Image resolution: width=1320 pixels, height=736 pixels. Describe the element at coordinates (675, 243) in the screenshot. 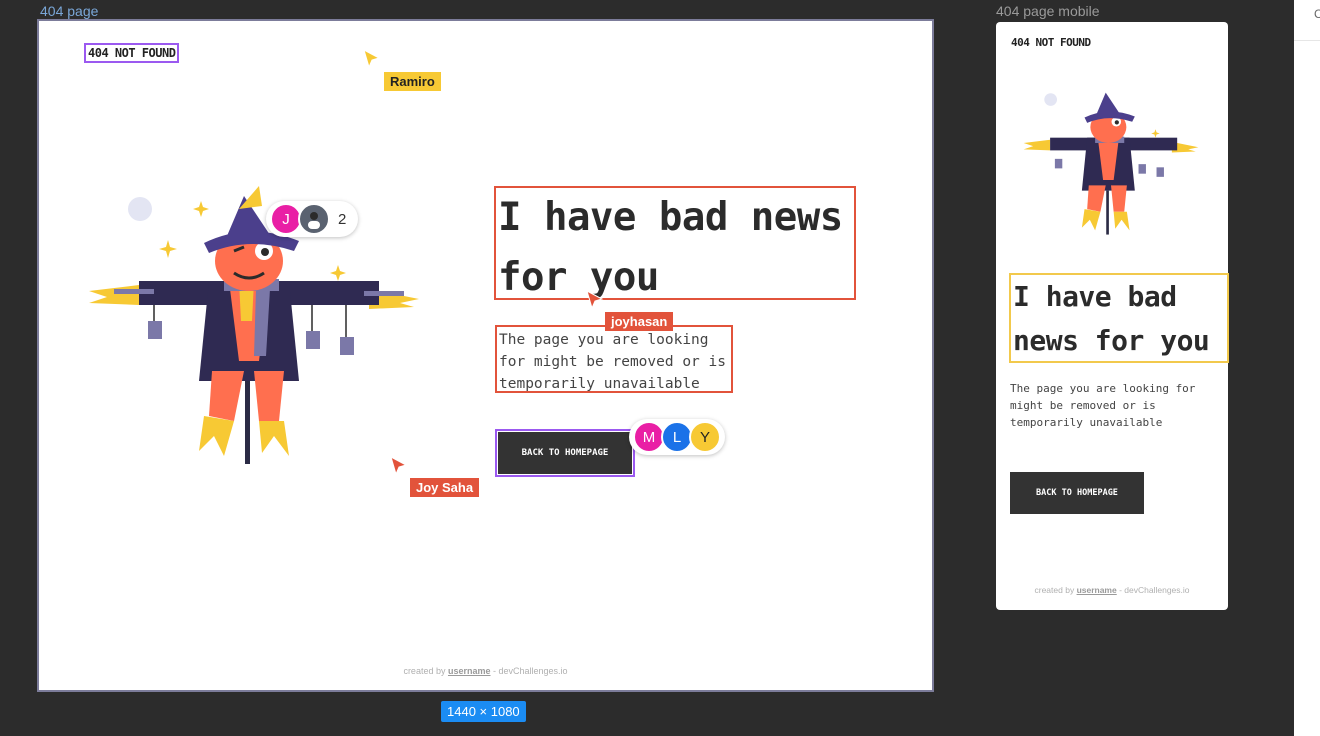

I see `headline: I have bad news for you` at that location.